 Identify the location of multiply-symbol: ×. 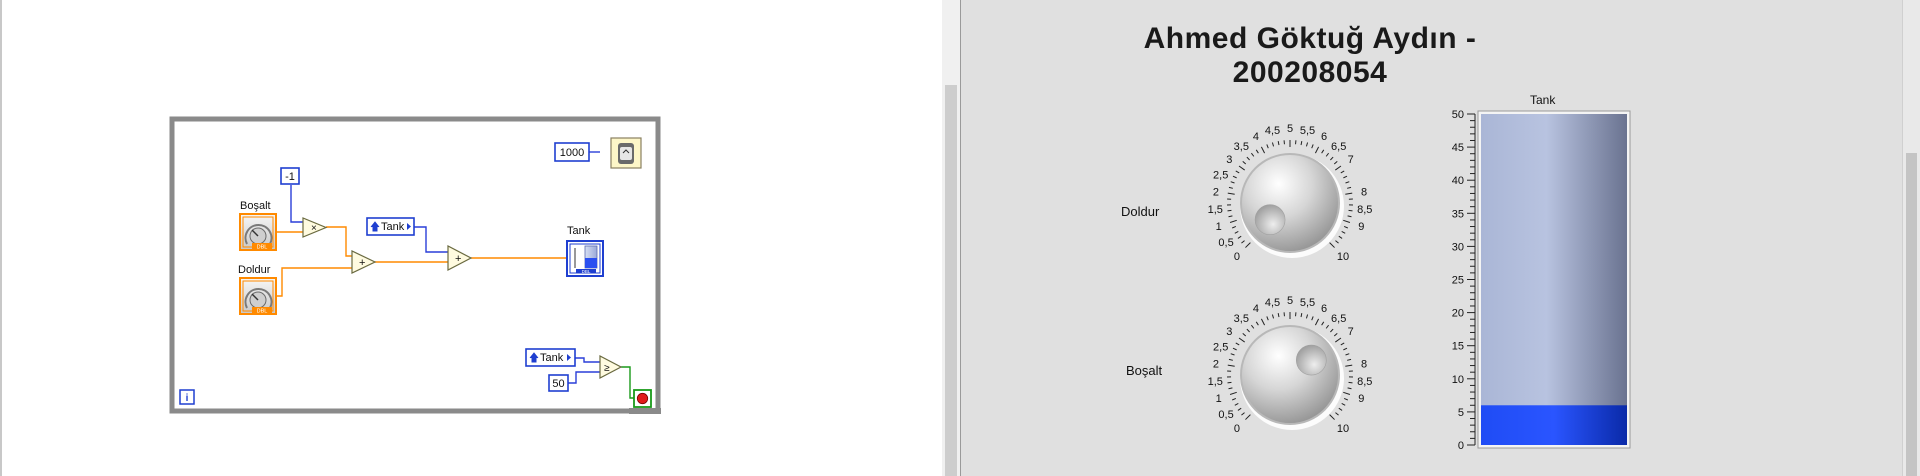
(314, 228).